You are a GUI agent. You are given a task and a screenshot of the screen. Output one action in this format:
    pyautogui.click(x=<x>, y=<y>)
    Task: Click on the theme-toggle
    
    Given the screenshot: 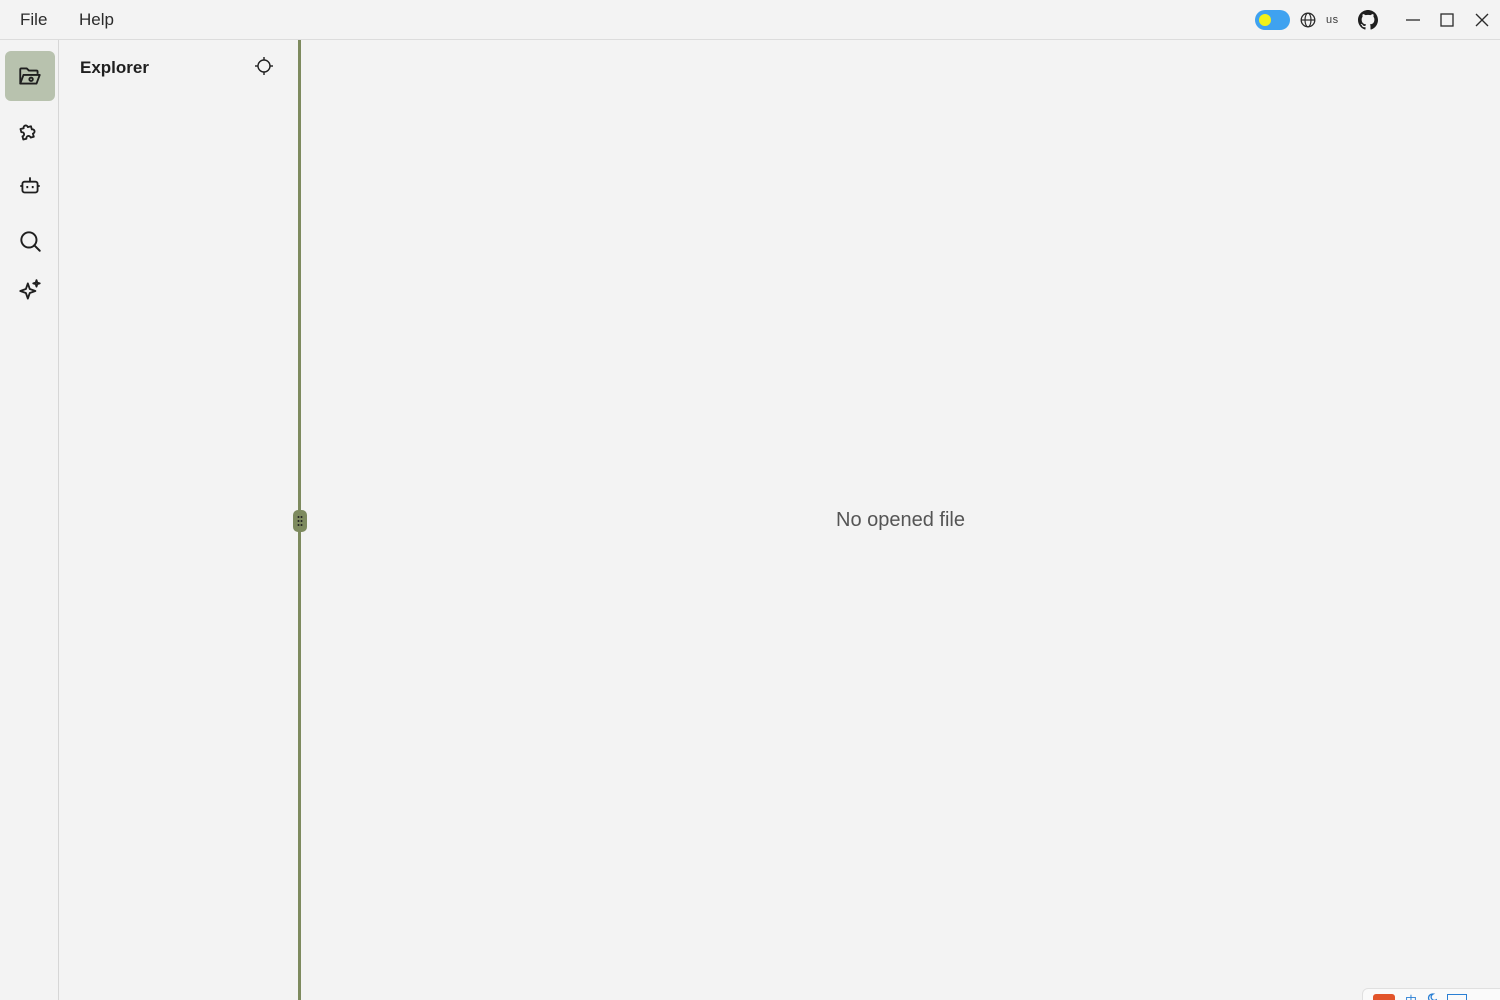 What is the action you would take?
    pyautogui.click(x=1272, y=20)
    